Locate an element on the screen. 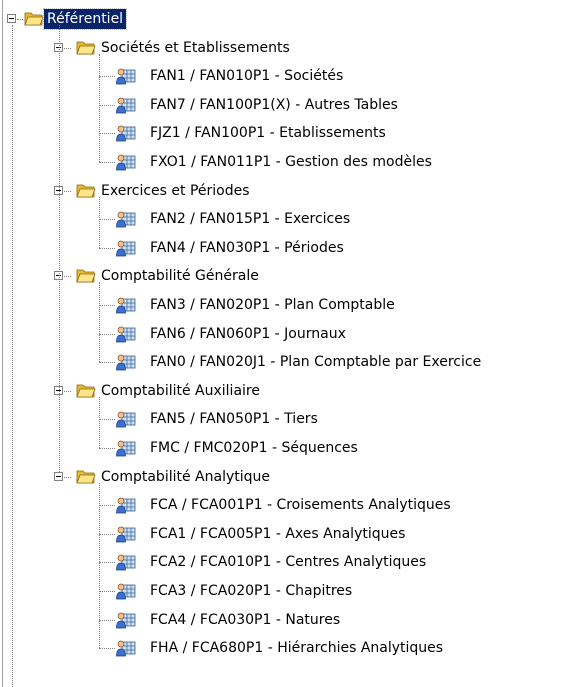  tree-item-label: FCA / FCA001P1 - Croisements Analytiques is located at coordinates (300, 505).